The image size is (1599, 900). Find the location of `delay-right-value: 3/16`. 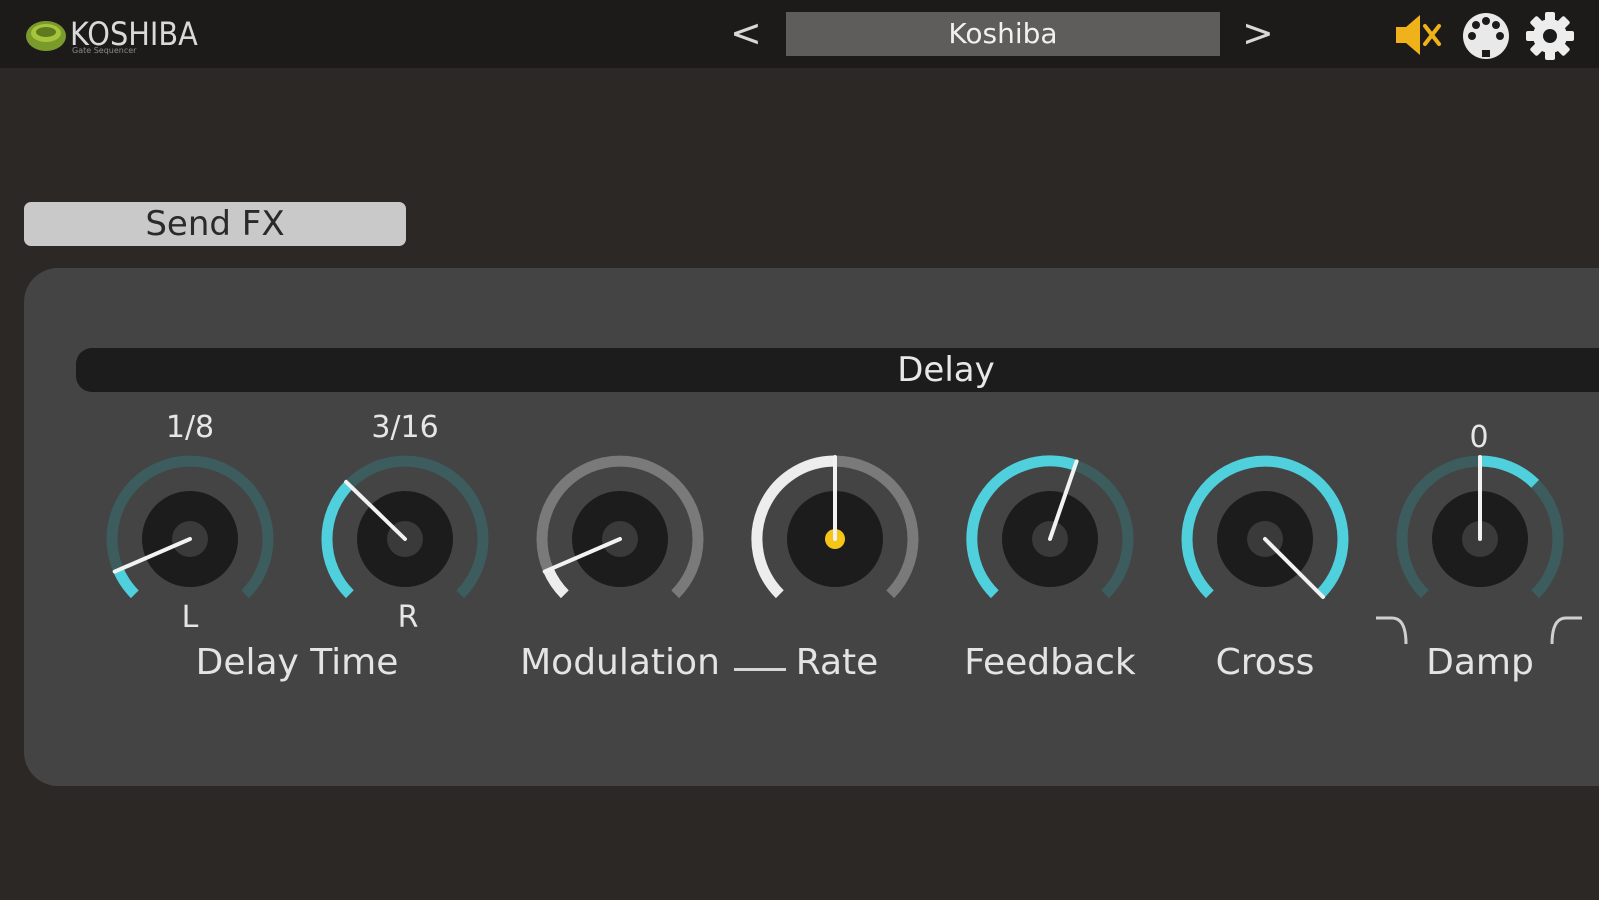

delay-right-value: 3/16 is located at coordinates (405, 427).